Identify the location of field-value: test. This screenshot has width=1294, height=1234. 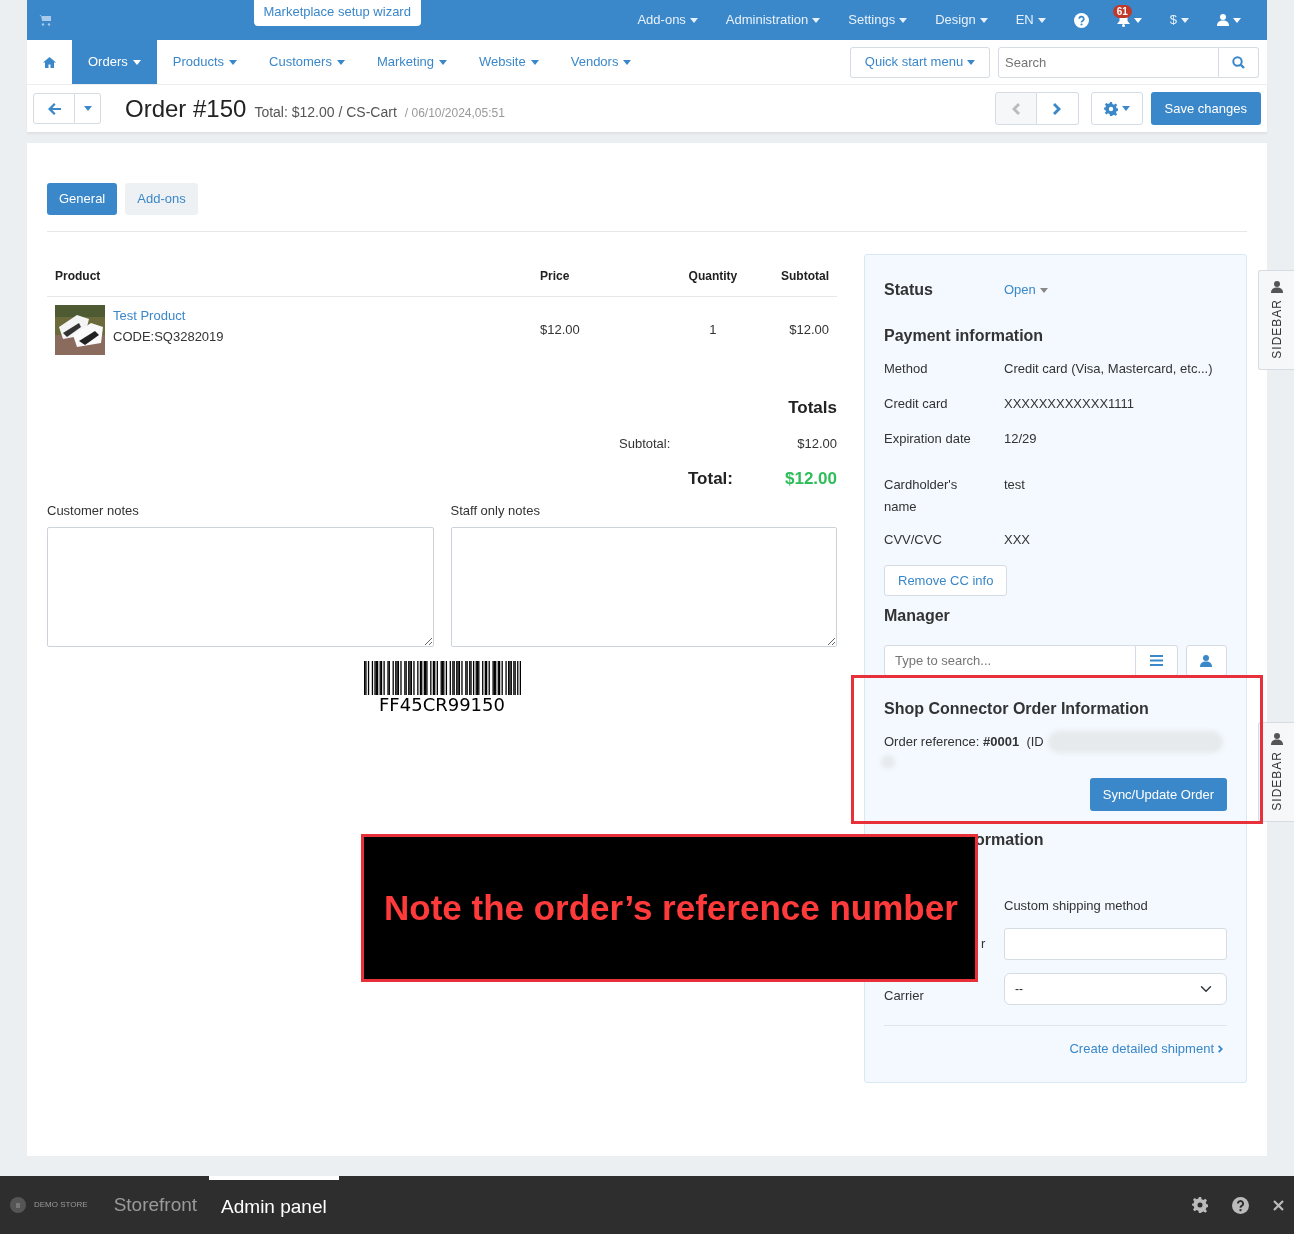
(1014, 484).